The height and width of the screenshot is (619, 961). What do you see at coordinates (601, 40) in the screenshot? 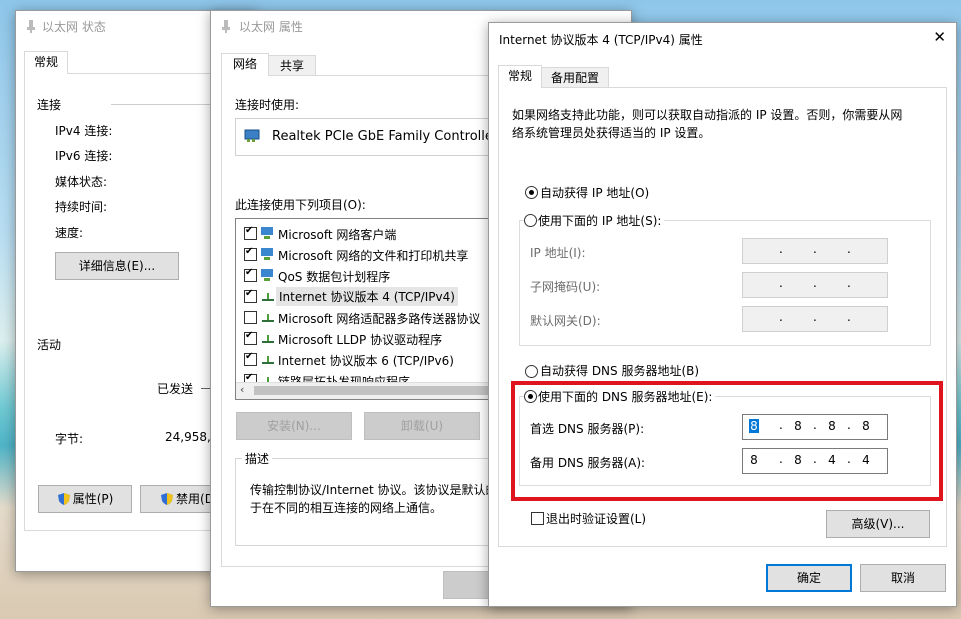
I see `window-title: Internet 协议版本 4 (TCP/IPv4) 属性` at bounding box center [601, 40].